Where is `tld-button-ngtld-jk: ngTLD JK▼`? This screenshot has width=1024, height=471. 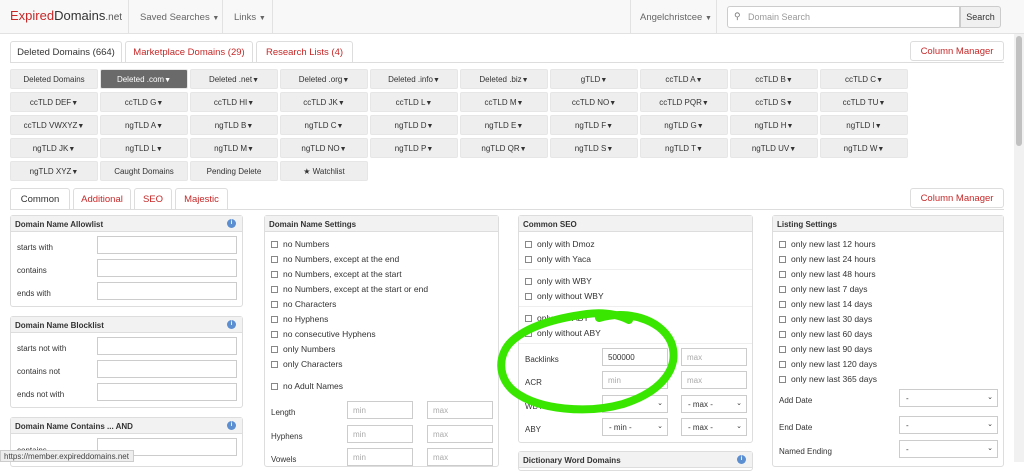 tld-button-ngtld-jk: ngTLD JK▼ is located at coordinates (54, 148).